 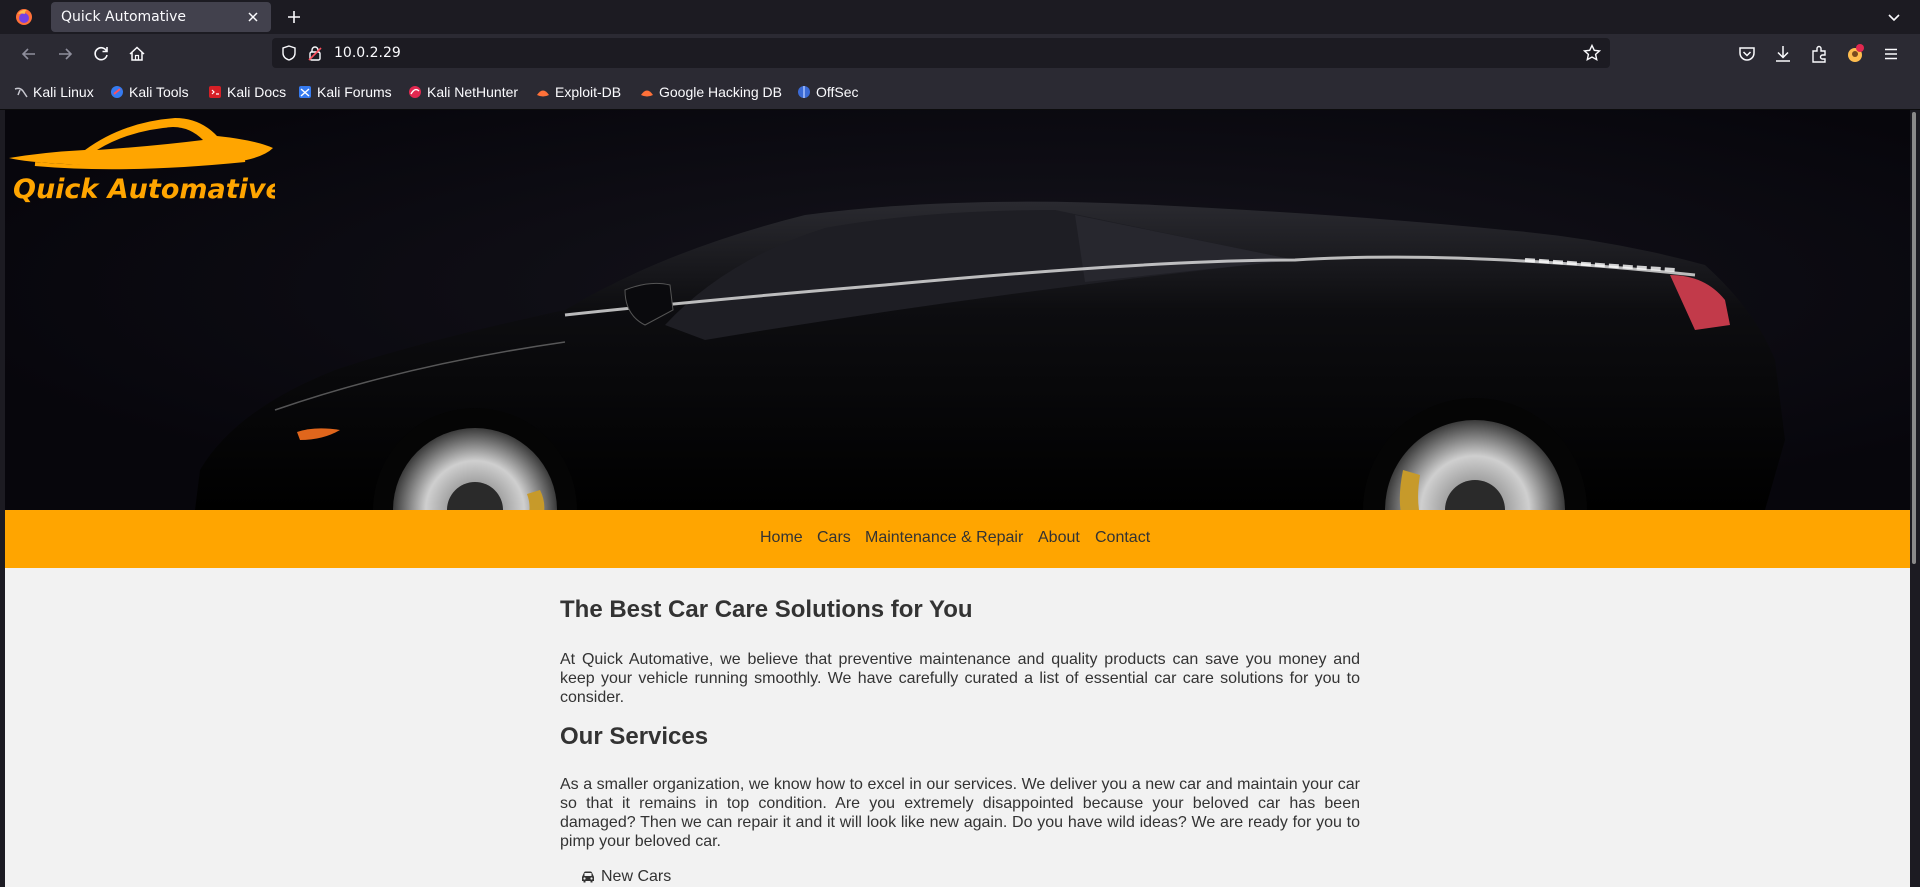 I want to click on bookmark-kali-linux: Kali Linux, so click(x=54, y=92).